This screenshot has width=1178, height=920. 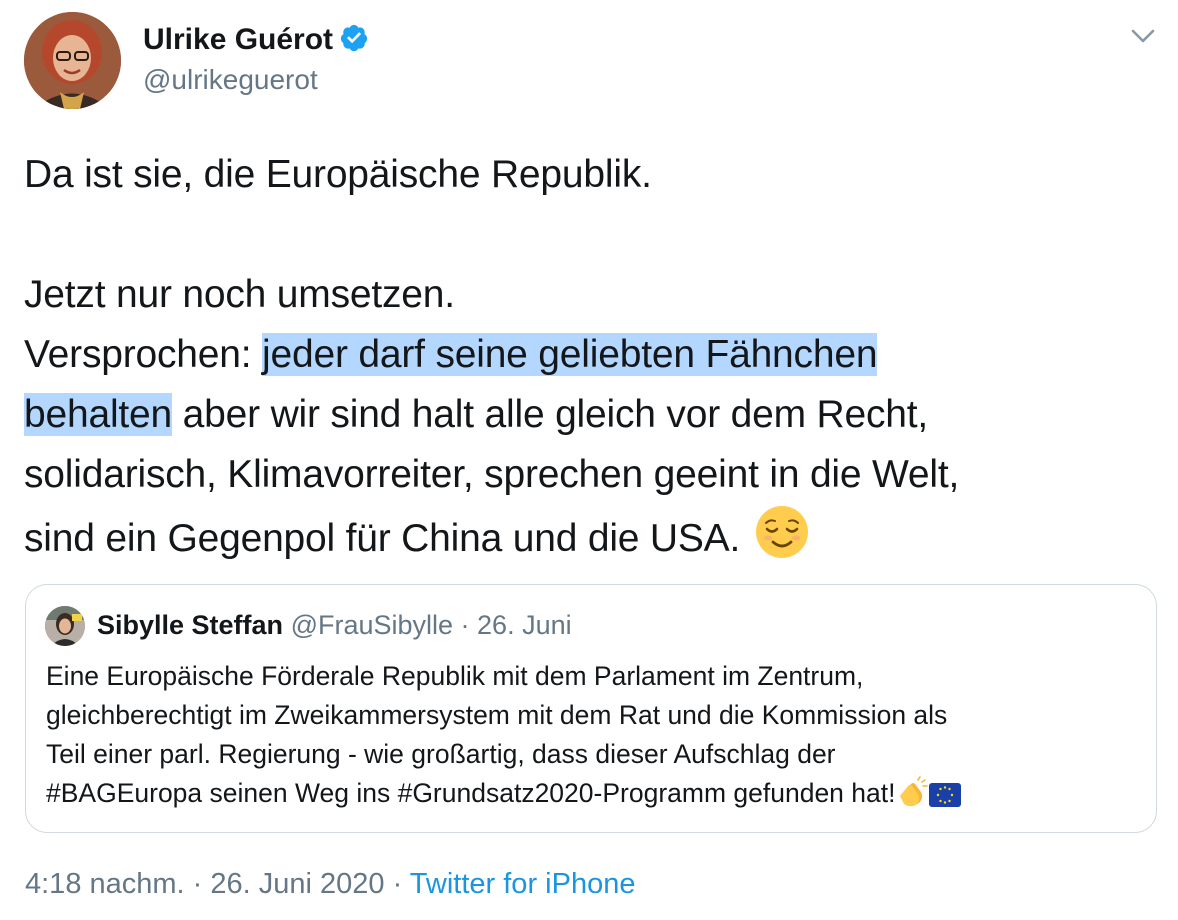 I want to click on quoted-tweet-header: Sibylle Steffan @FrauSibylle · 26. Juni, so click(x=334, y=625).